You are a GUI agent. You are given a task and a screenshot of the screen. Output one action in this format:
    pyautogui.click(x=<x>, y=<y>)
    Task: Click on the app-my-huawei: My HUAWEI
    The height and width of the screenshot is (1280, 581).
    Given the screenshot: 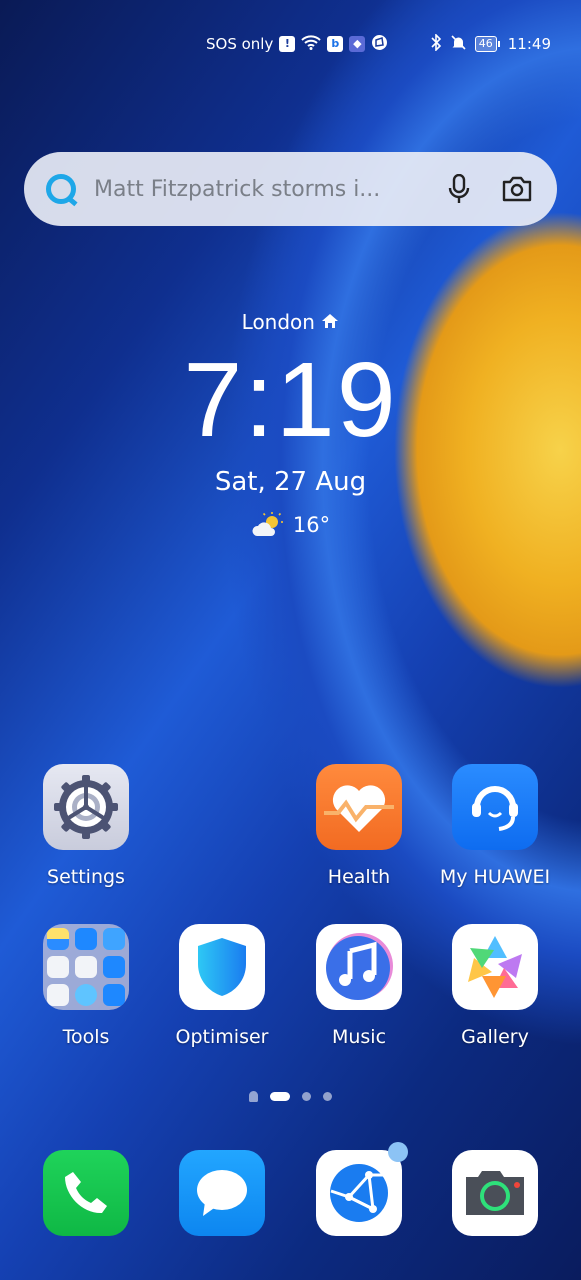 What is the action you would take?
    pyautogui.click(x=495, y=826)
    